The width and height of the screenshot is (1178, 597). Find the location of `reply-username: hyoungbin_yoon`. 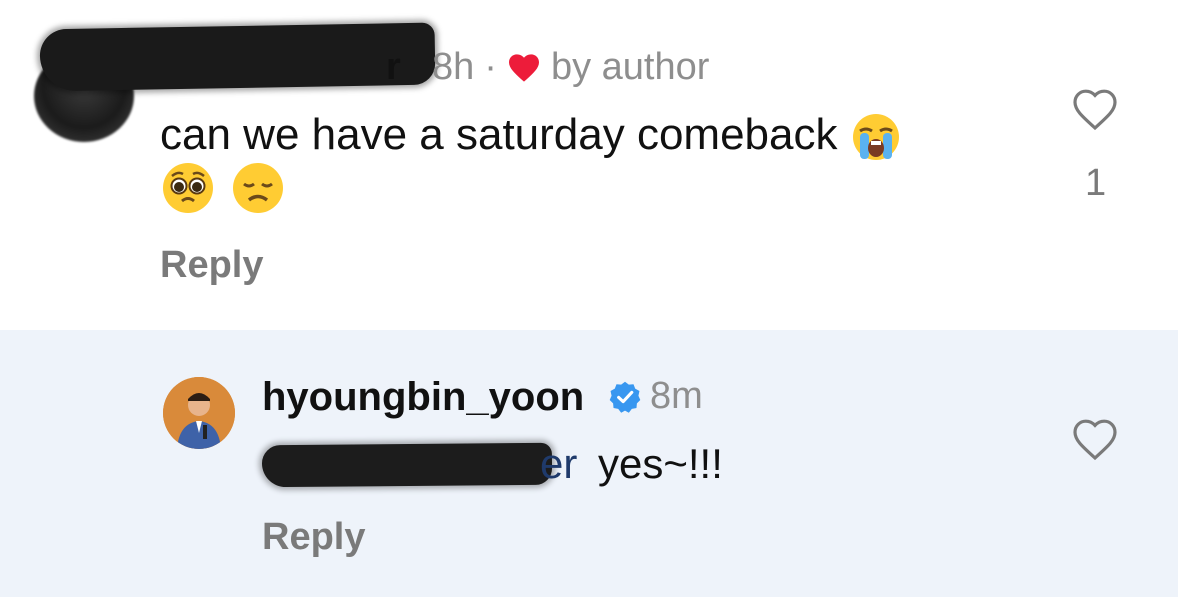

reply-username: hyoungbin_yoon is located at coordinates (423, 397).